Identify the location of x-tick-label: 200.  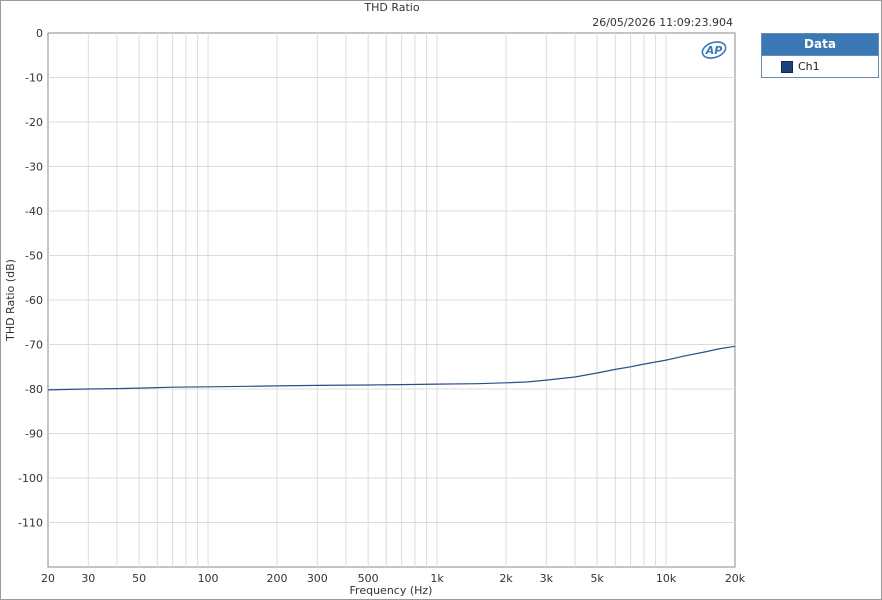
(277, 578).